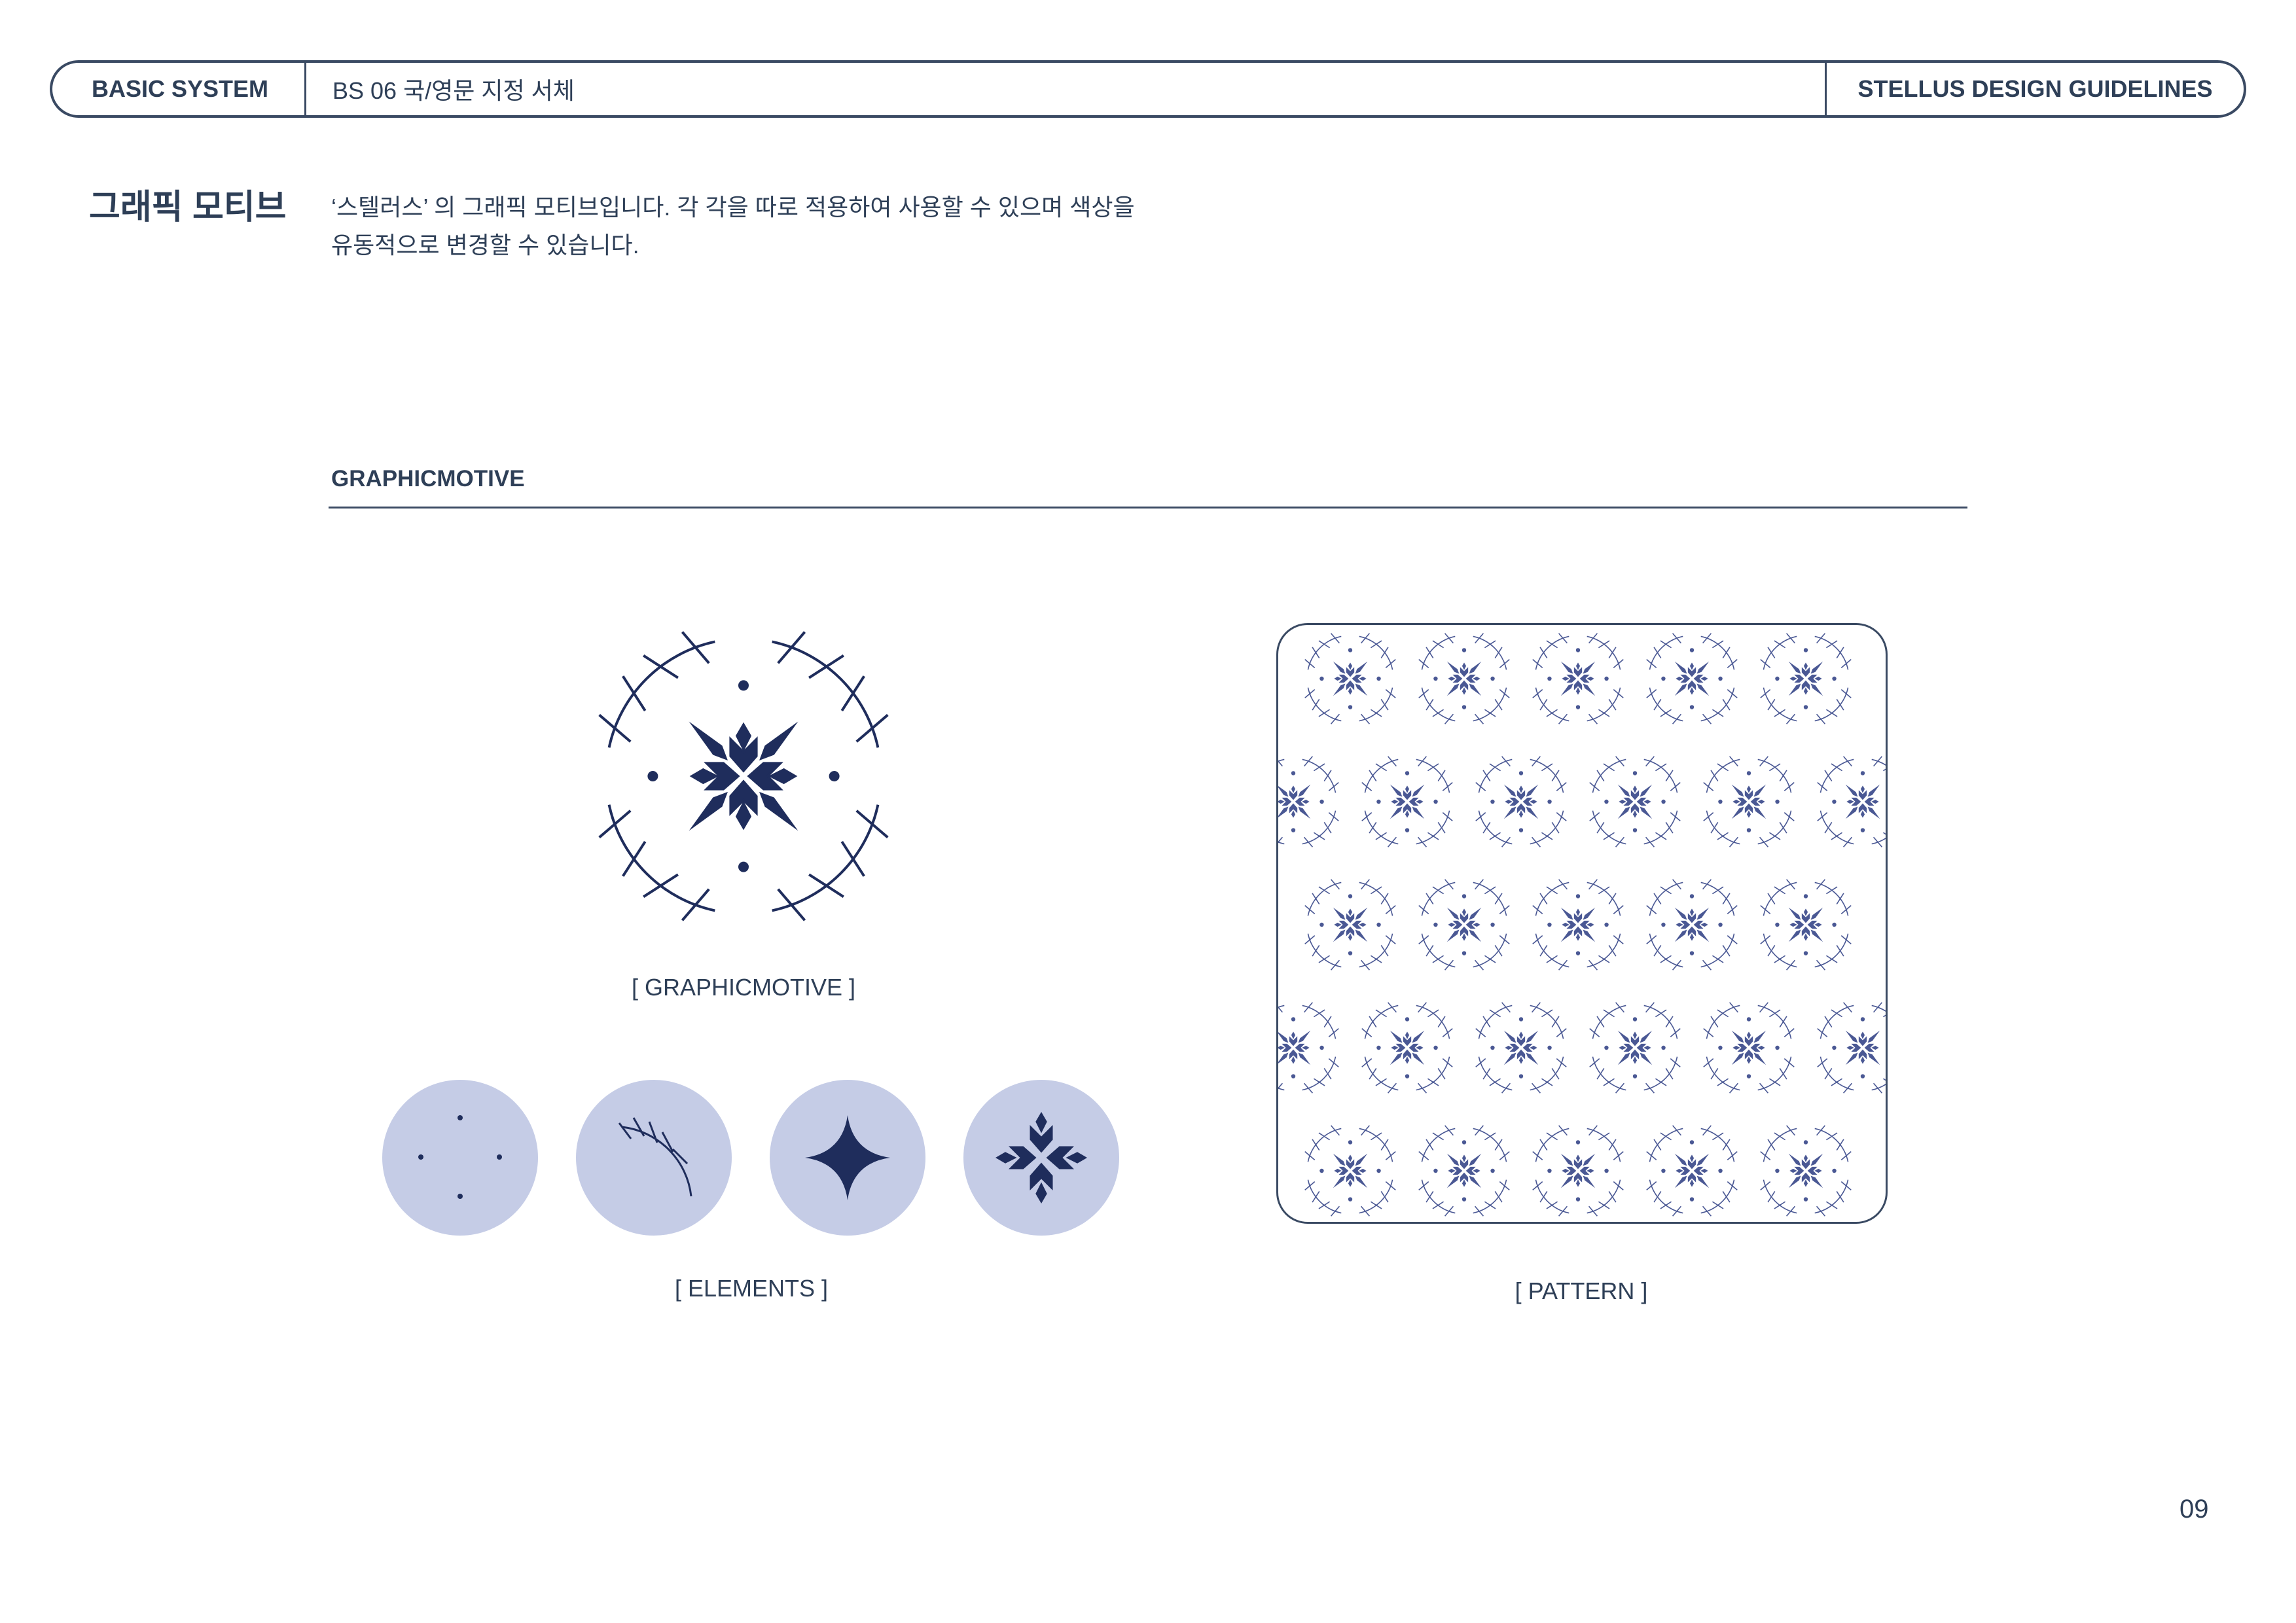 The image size is (2296, 1623). What do you see at coordinates (752, 1158) in the screenshot?
I see `elements-row` at bounding box center [752, 1158].